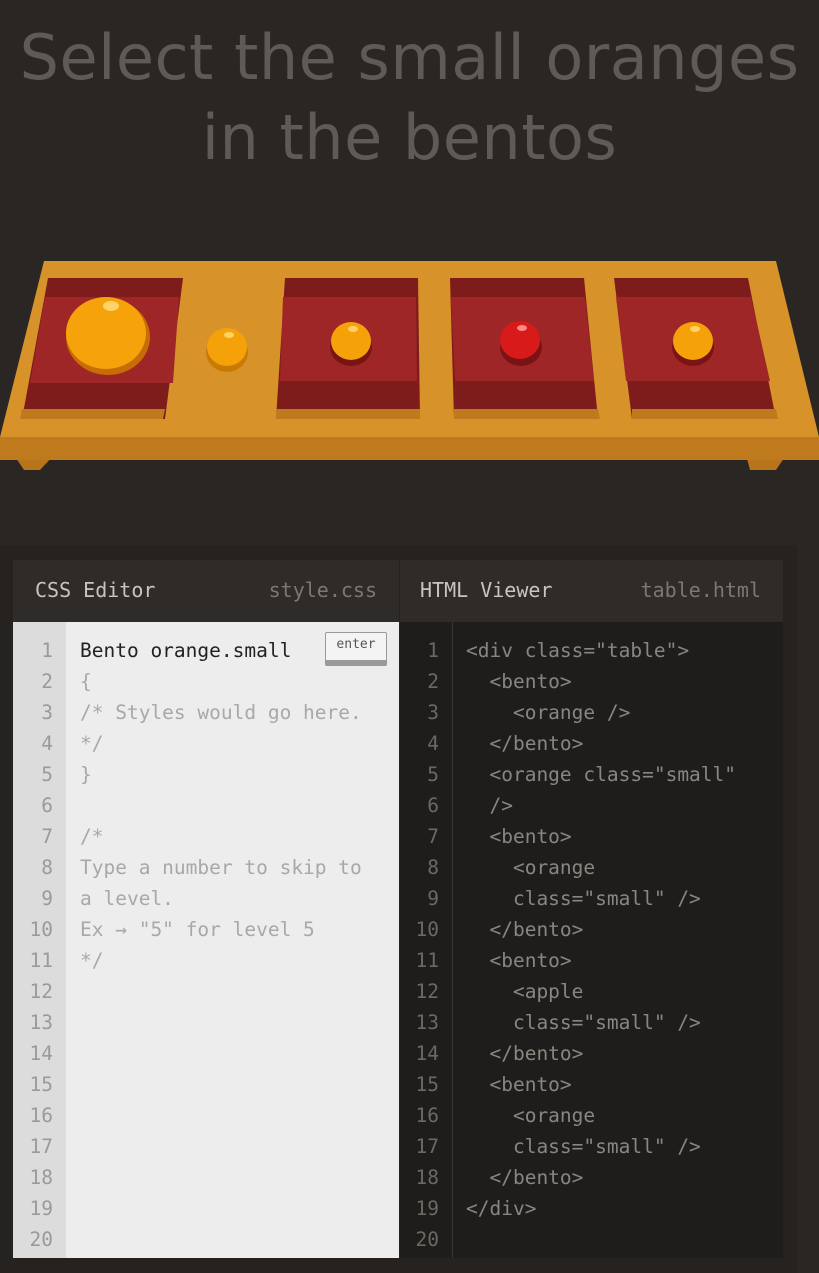 Image resolution: width=819 pixels, height=1273 pixels. What do you see at coordinates (86, 774) in the screenshot?
I see `css-code-line: }` at bounding box center [86, 774].